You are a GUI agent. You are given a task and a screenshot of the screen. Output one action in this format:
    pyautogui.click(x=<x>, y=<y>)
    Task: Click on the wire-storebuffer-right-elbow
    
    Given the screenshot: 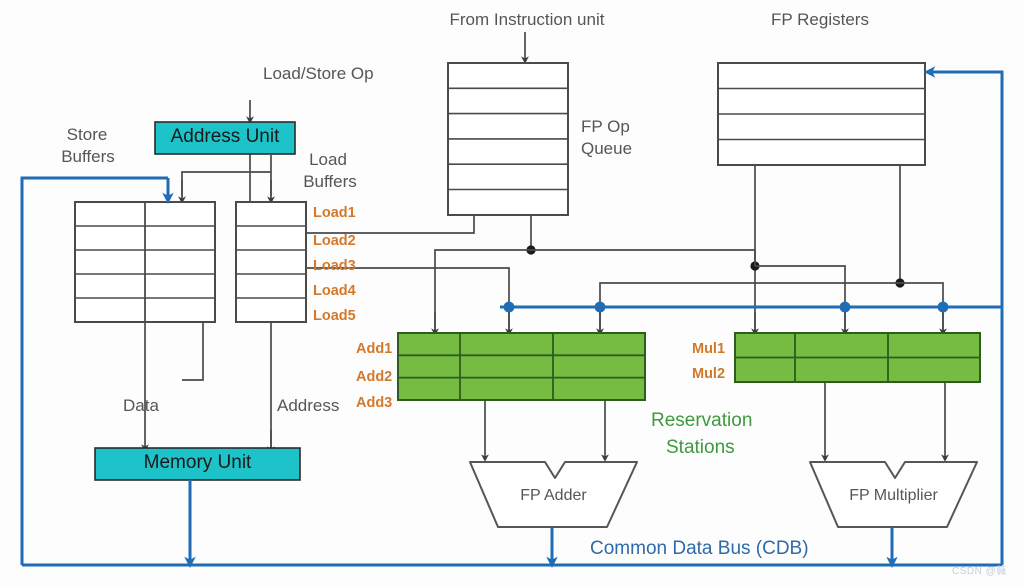 What is the action you would take?
    pyautogui.click(x=193, y=351)
    